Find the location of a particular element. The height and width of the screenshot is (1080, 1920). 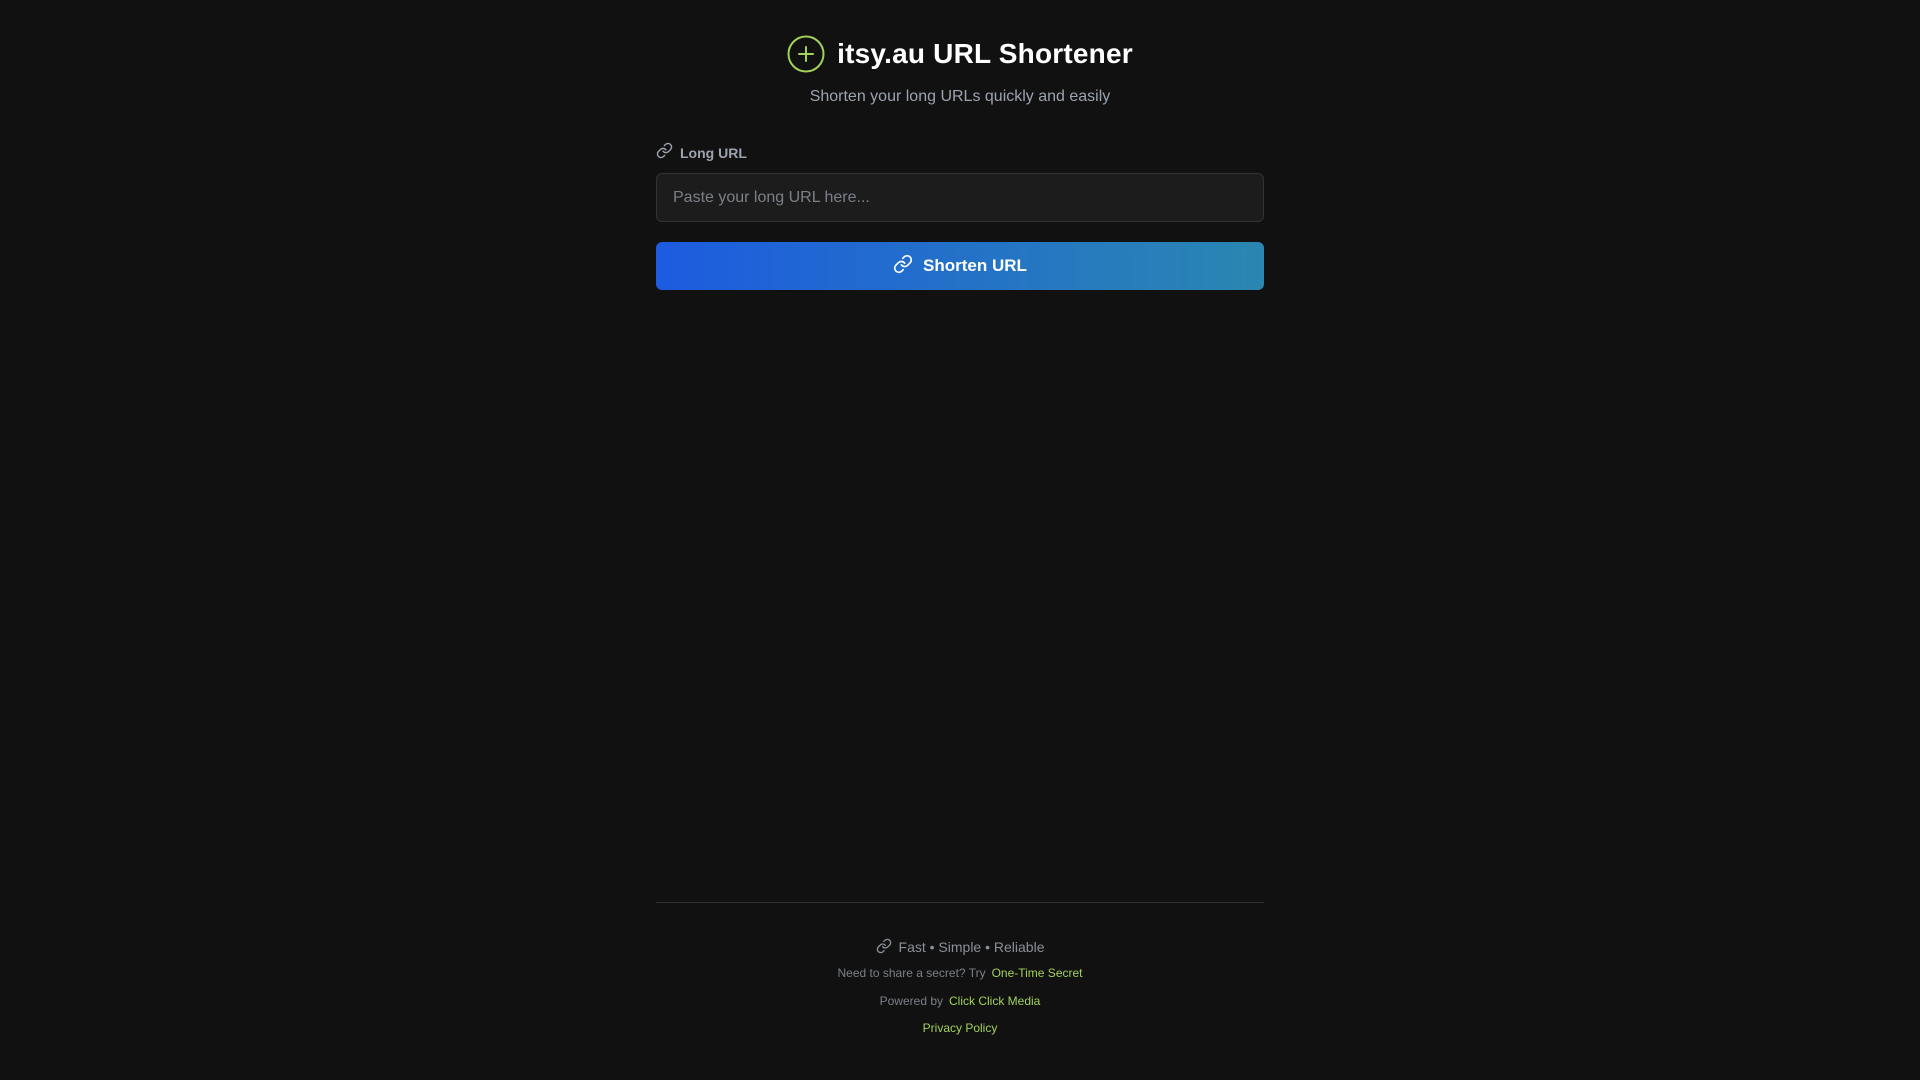

tagline-row: Fast • Simple • Reliable is located at coordinates (960, 947).